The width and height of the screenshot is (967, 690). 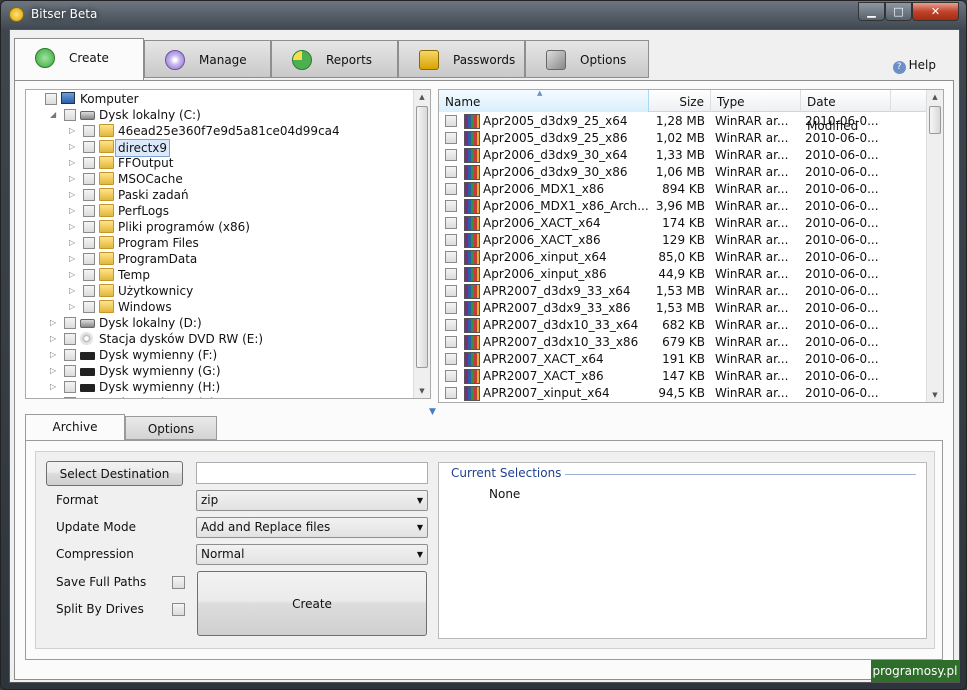 What do you see at coordinates (312, 554) in the screenshot?
I see `compression-select: Normal ▼` at bounding box center [312, 554].